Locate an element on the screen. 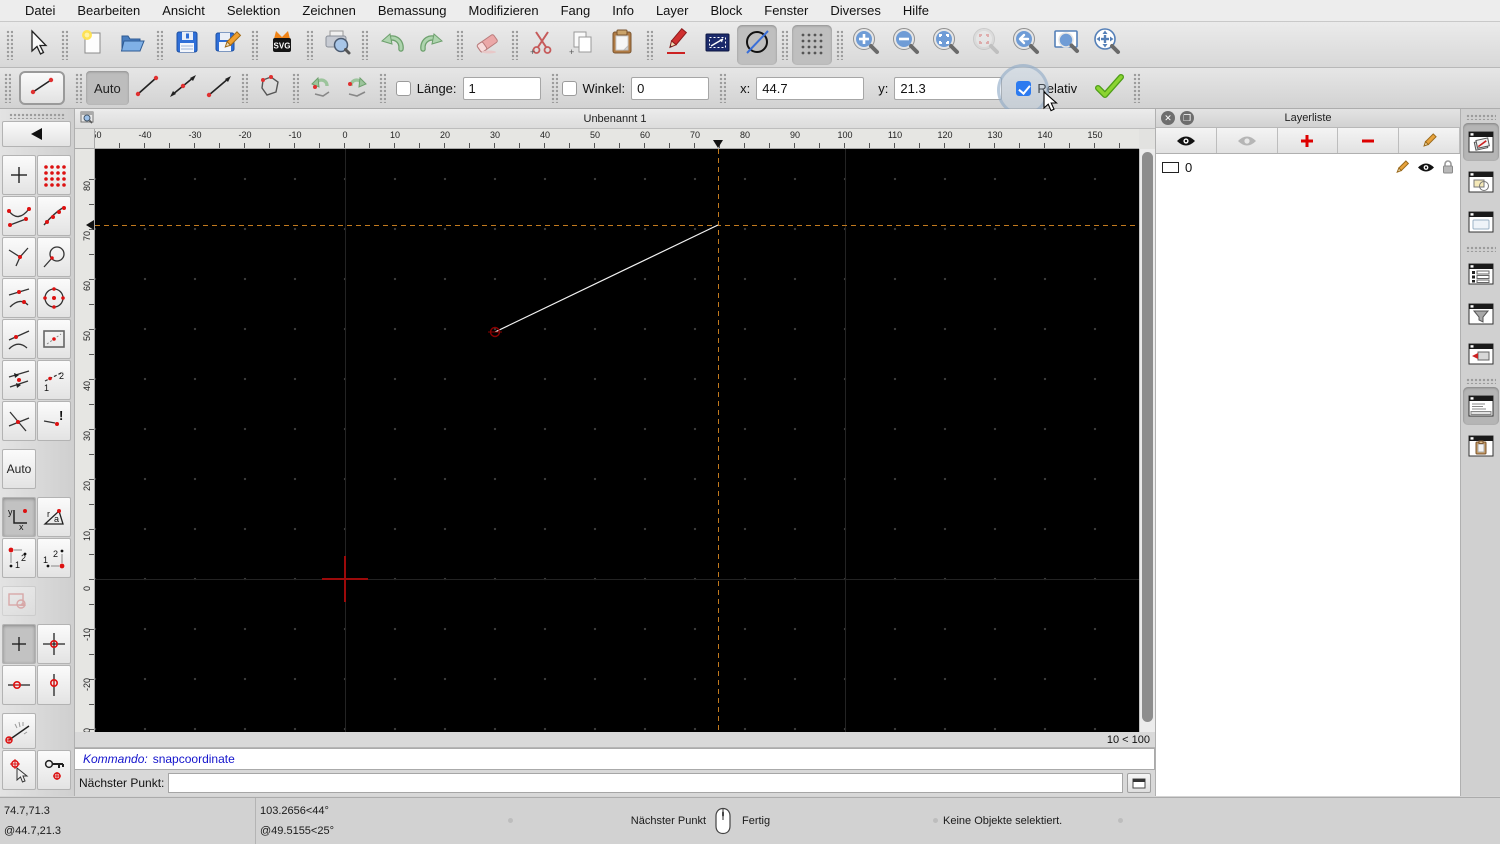 This screenshot has width=1500, height=844. menu-block: Block is located at coordinates (726, 10).